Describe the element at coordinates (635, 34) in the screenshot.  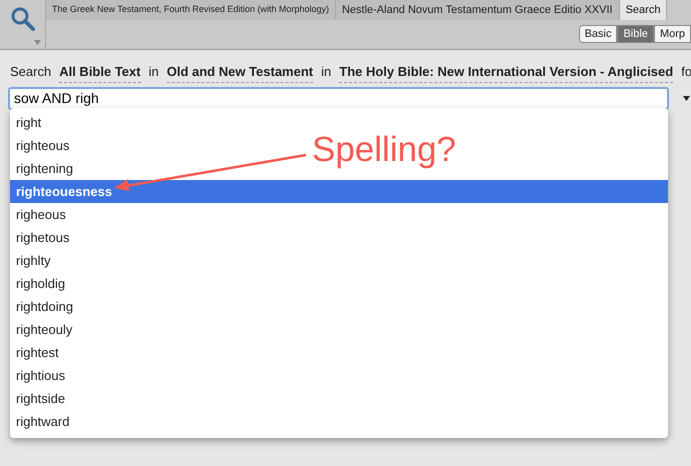
I see `mode-button: Bible` at that location.